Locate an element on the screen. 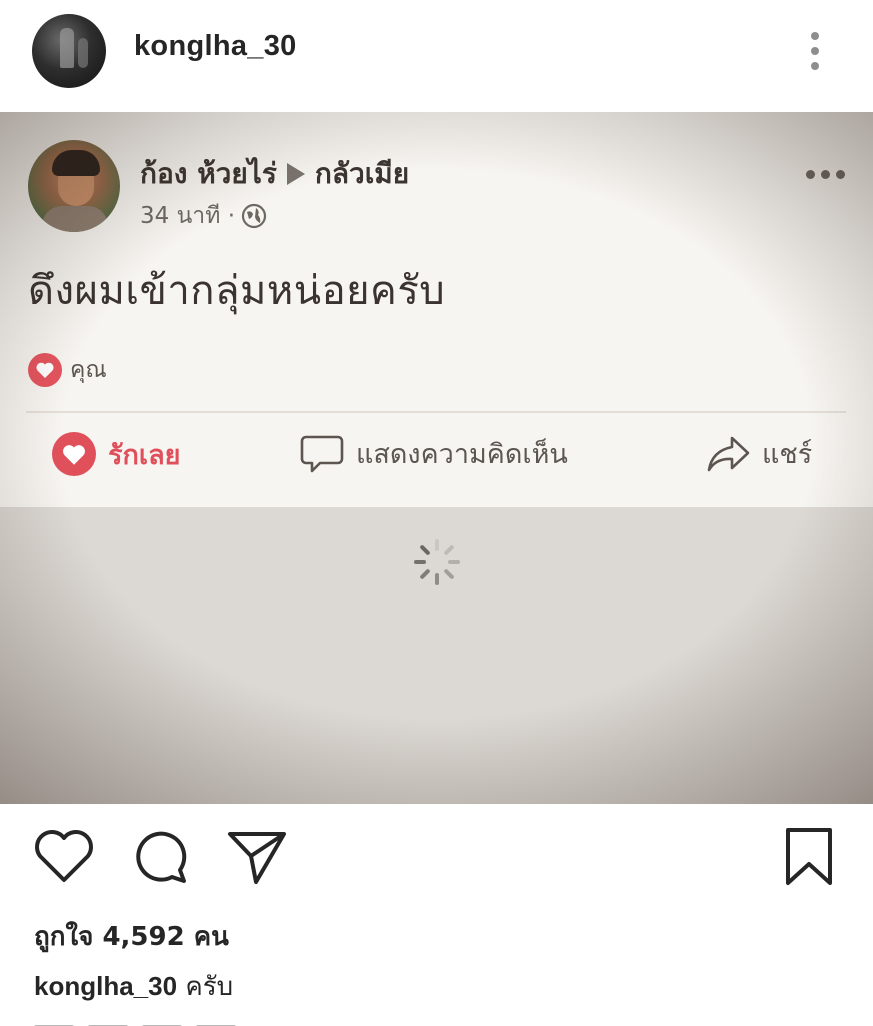  fb-share-action: แชร์ is located at coordinates (759, 453).